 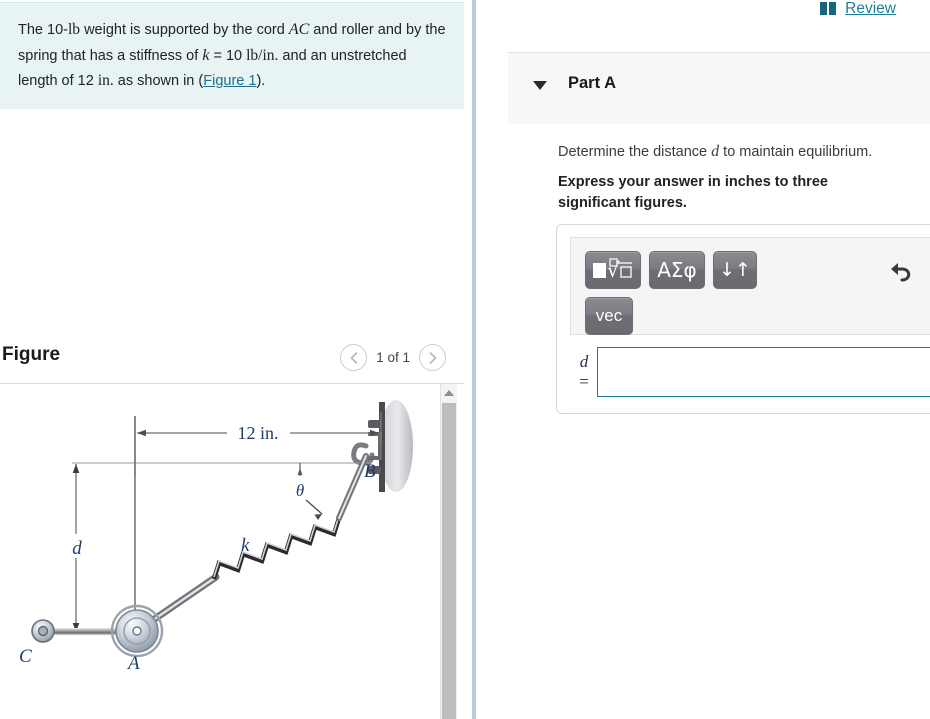 What do you see at coordinates (828, 9) in the screenshot?
I see `book-icon` at bounding box center [828, 9].